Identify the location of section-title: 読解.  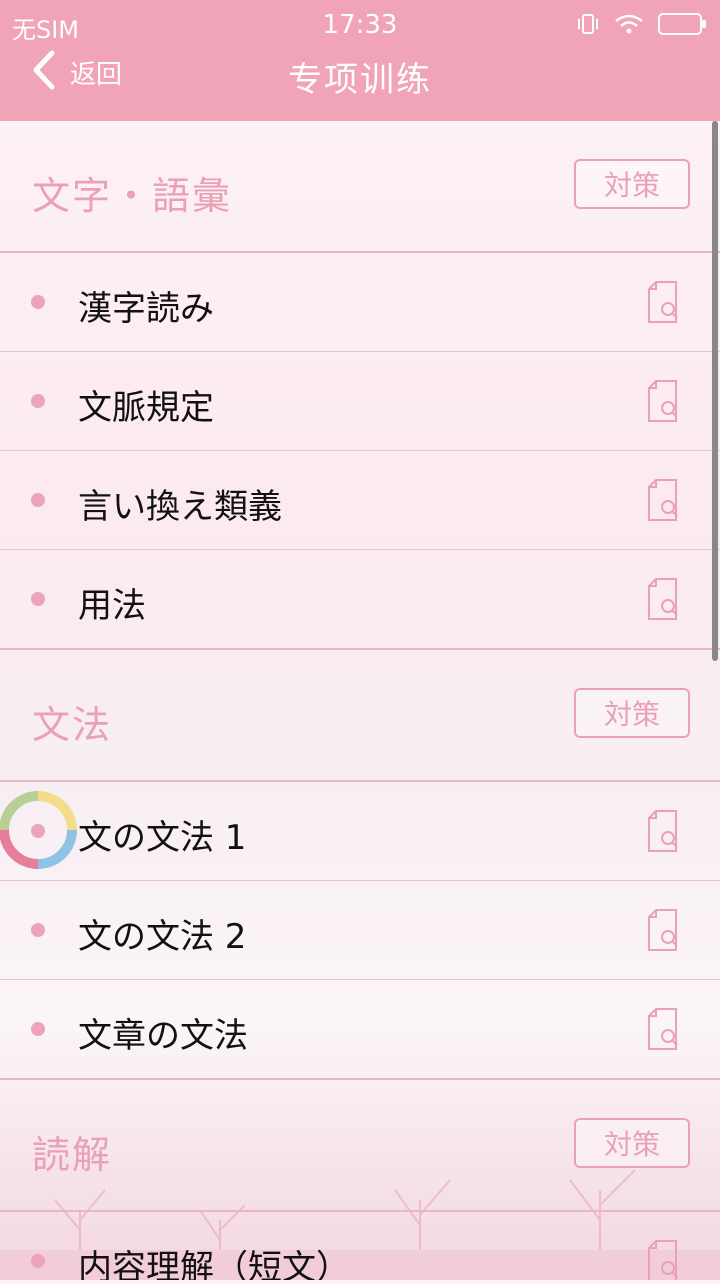
(72, 1155).